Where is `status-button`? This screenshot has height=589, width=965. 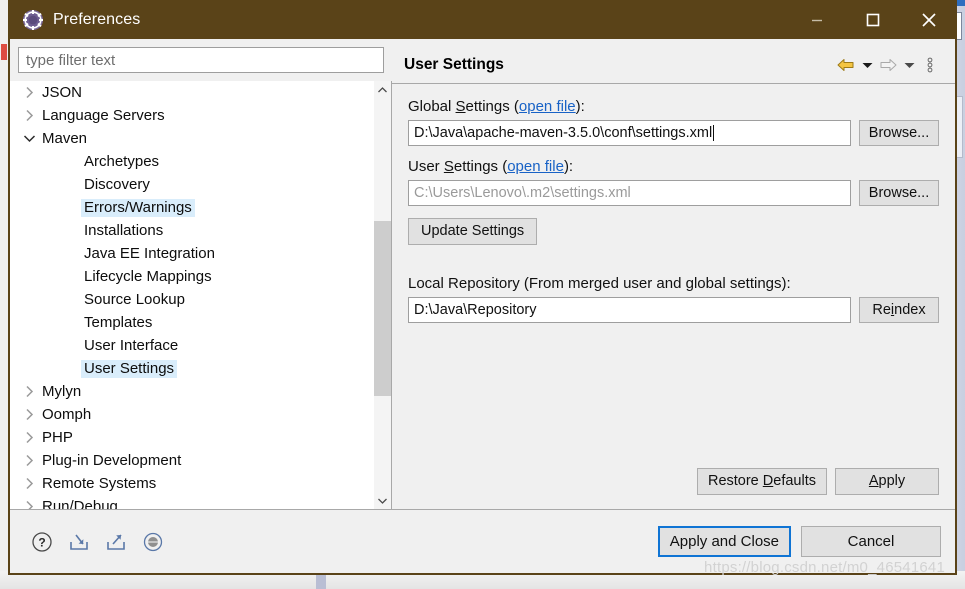
status-button is located at coordinates (153, 542).